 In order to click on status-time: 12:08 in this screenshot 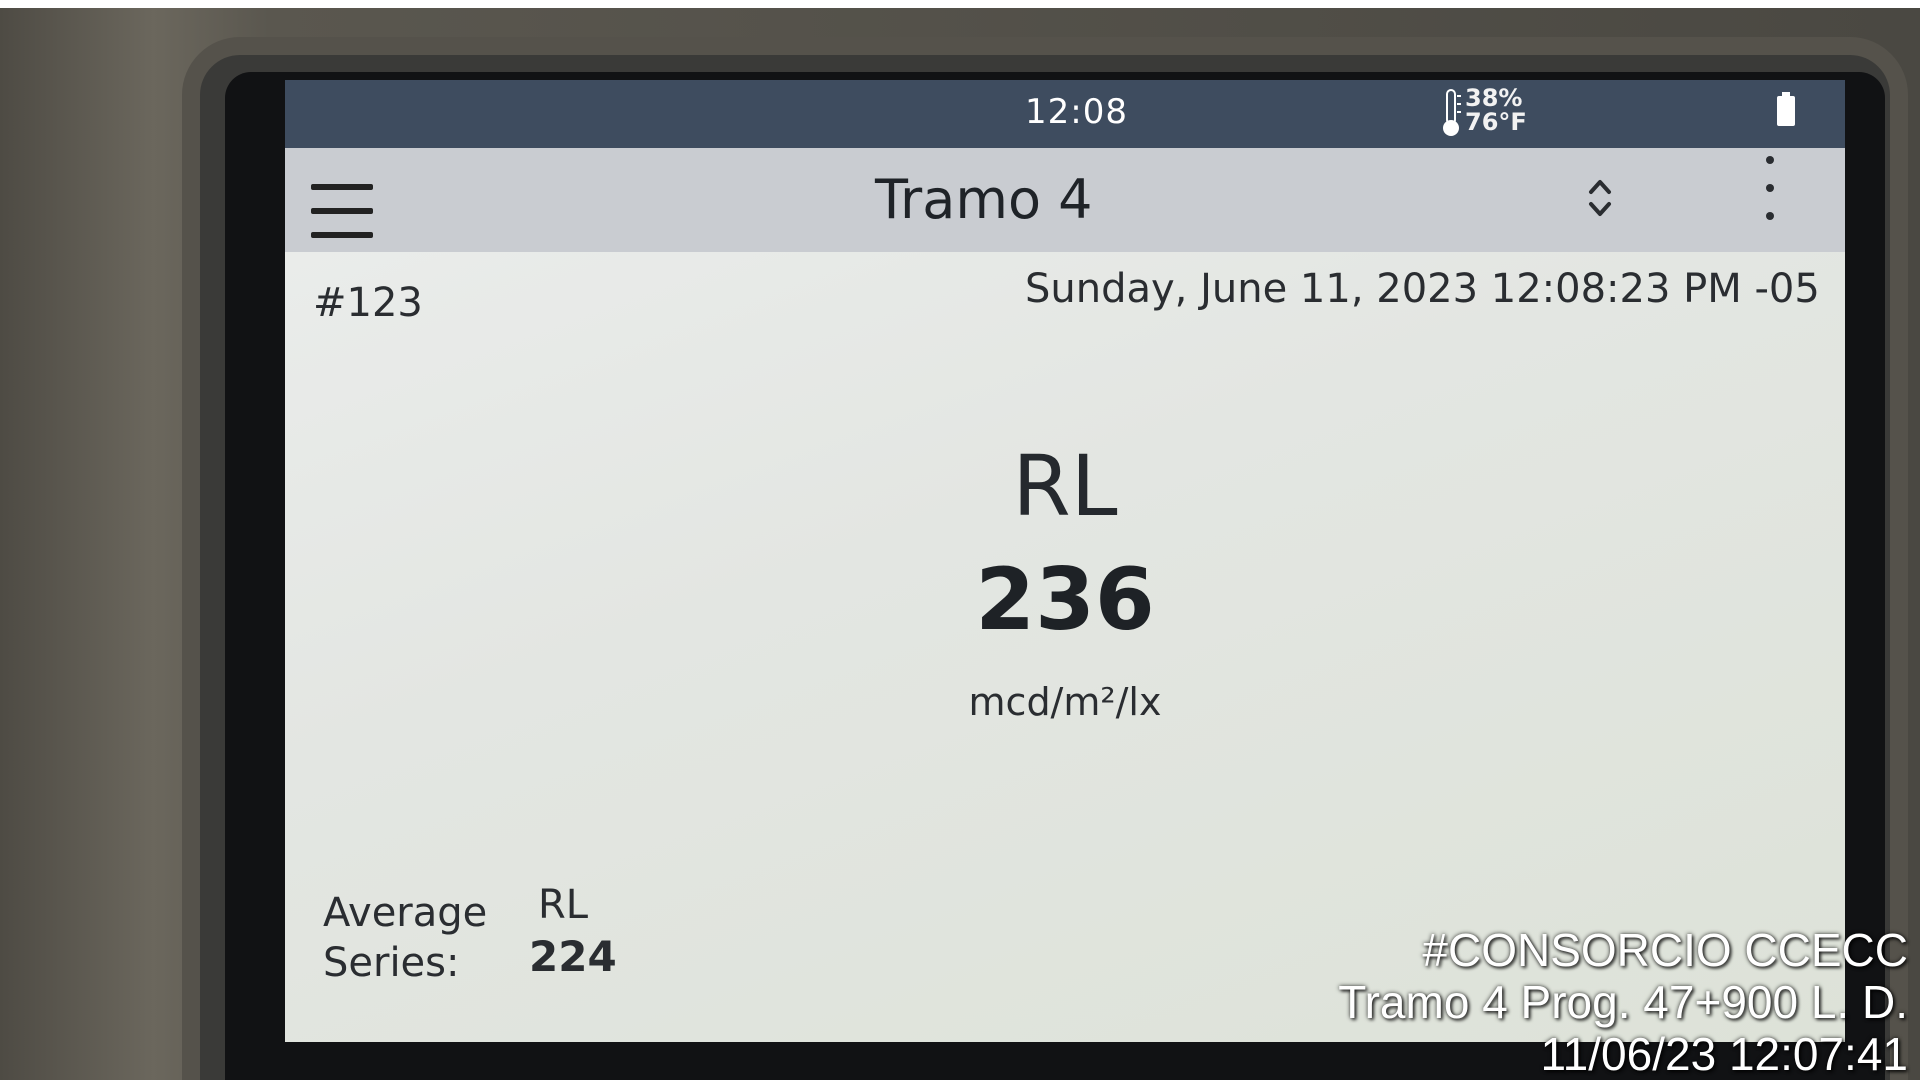, I will do `click(1076, 112)`.